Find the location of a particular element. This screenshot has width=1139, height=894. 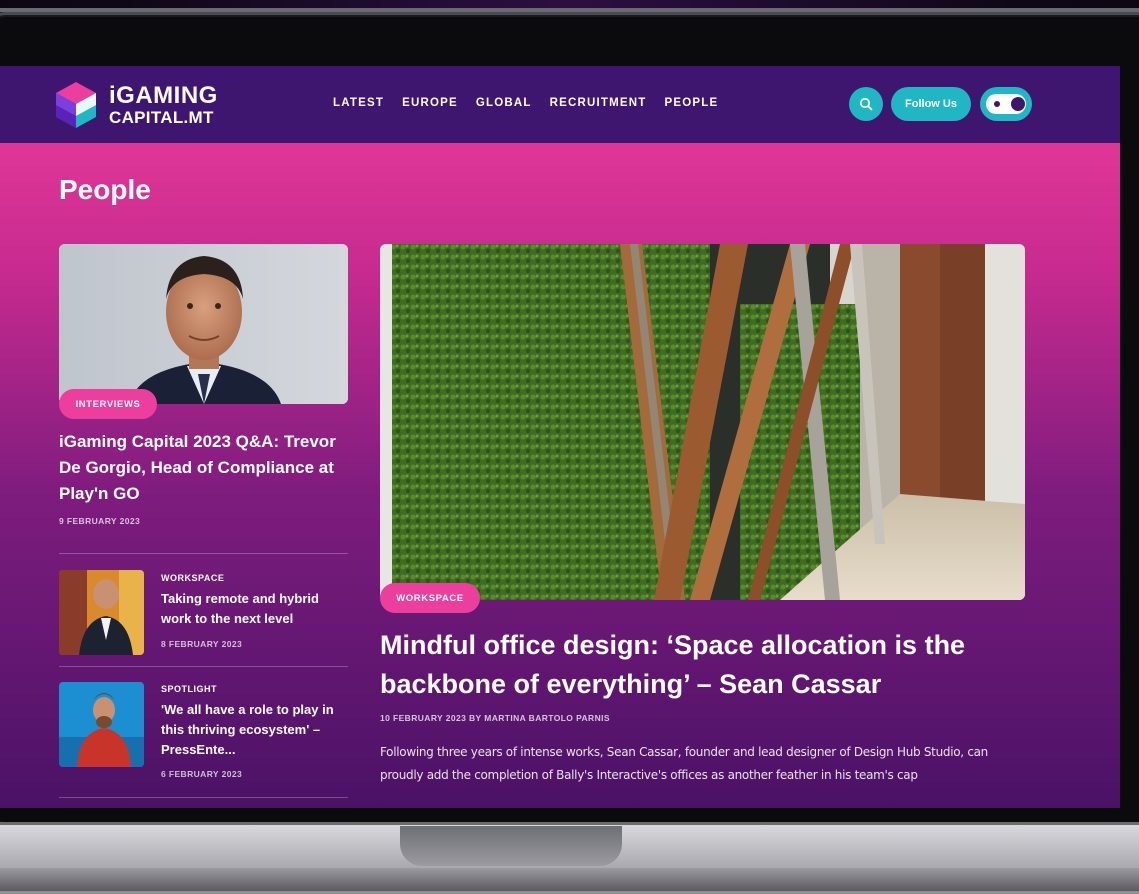

person-portrait-photo is located at coordinates (101, 724).